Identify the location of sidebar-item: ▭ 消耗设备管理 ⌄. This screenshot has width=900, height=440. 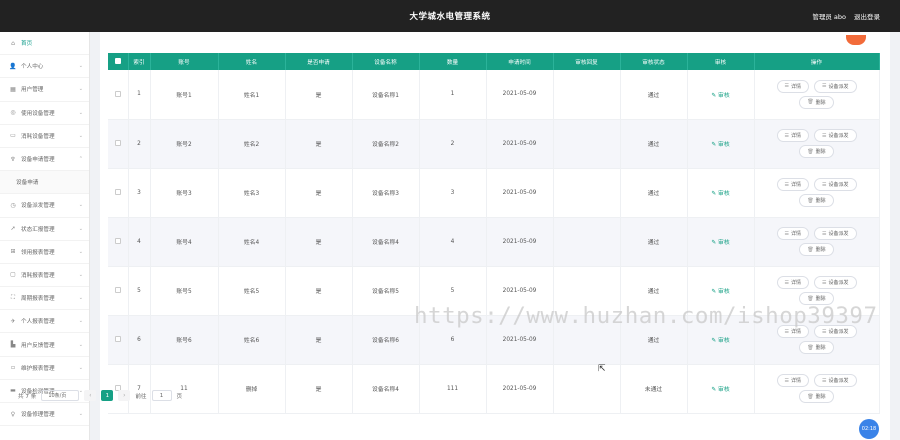
(44, 136).